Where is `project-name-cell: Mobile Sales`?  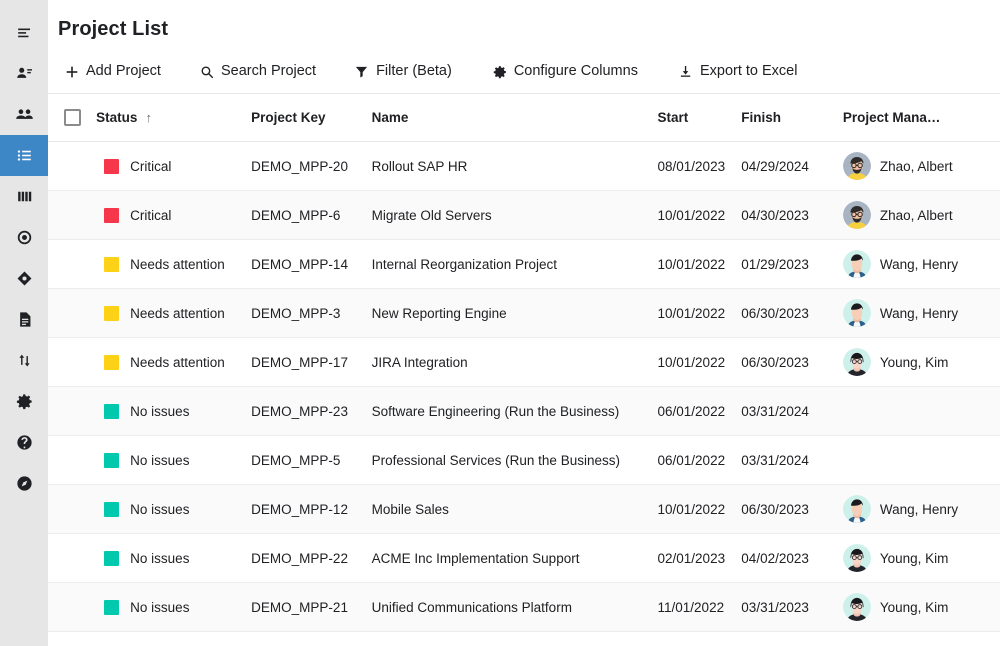 project-name-cell: Mobile Sales is located at coordinates (514, 509).